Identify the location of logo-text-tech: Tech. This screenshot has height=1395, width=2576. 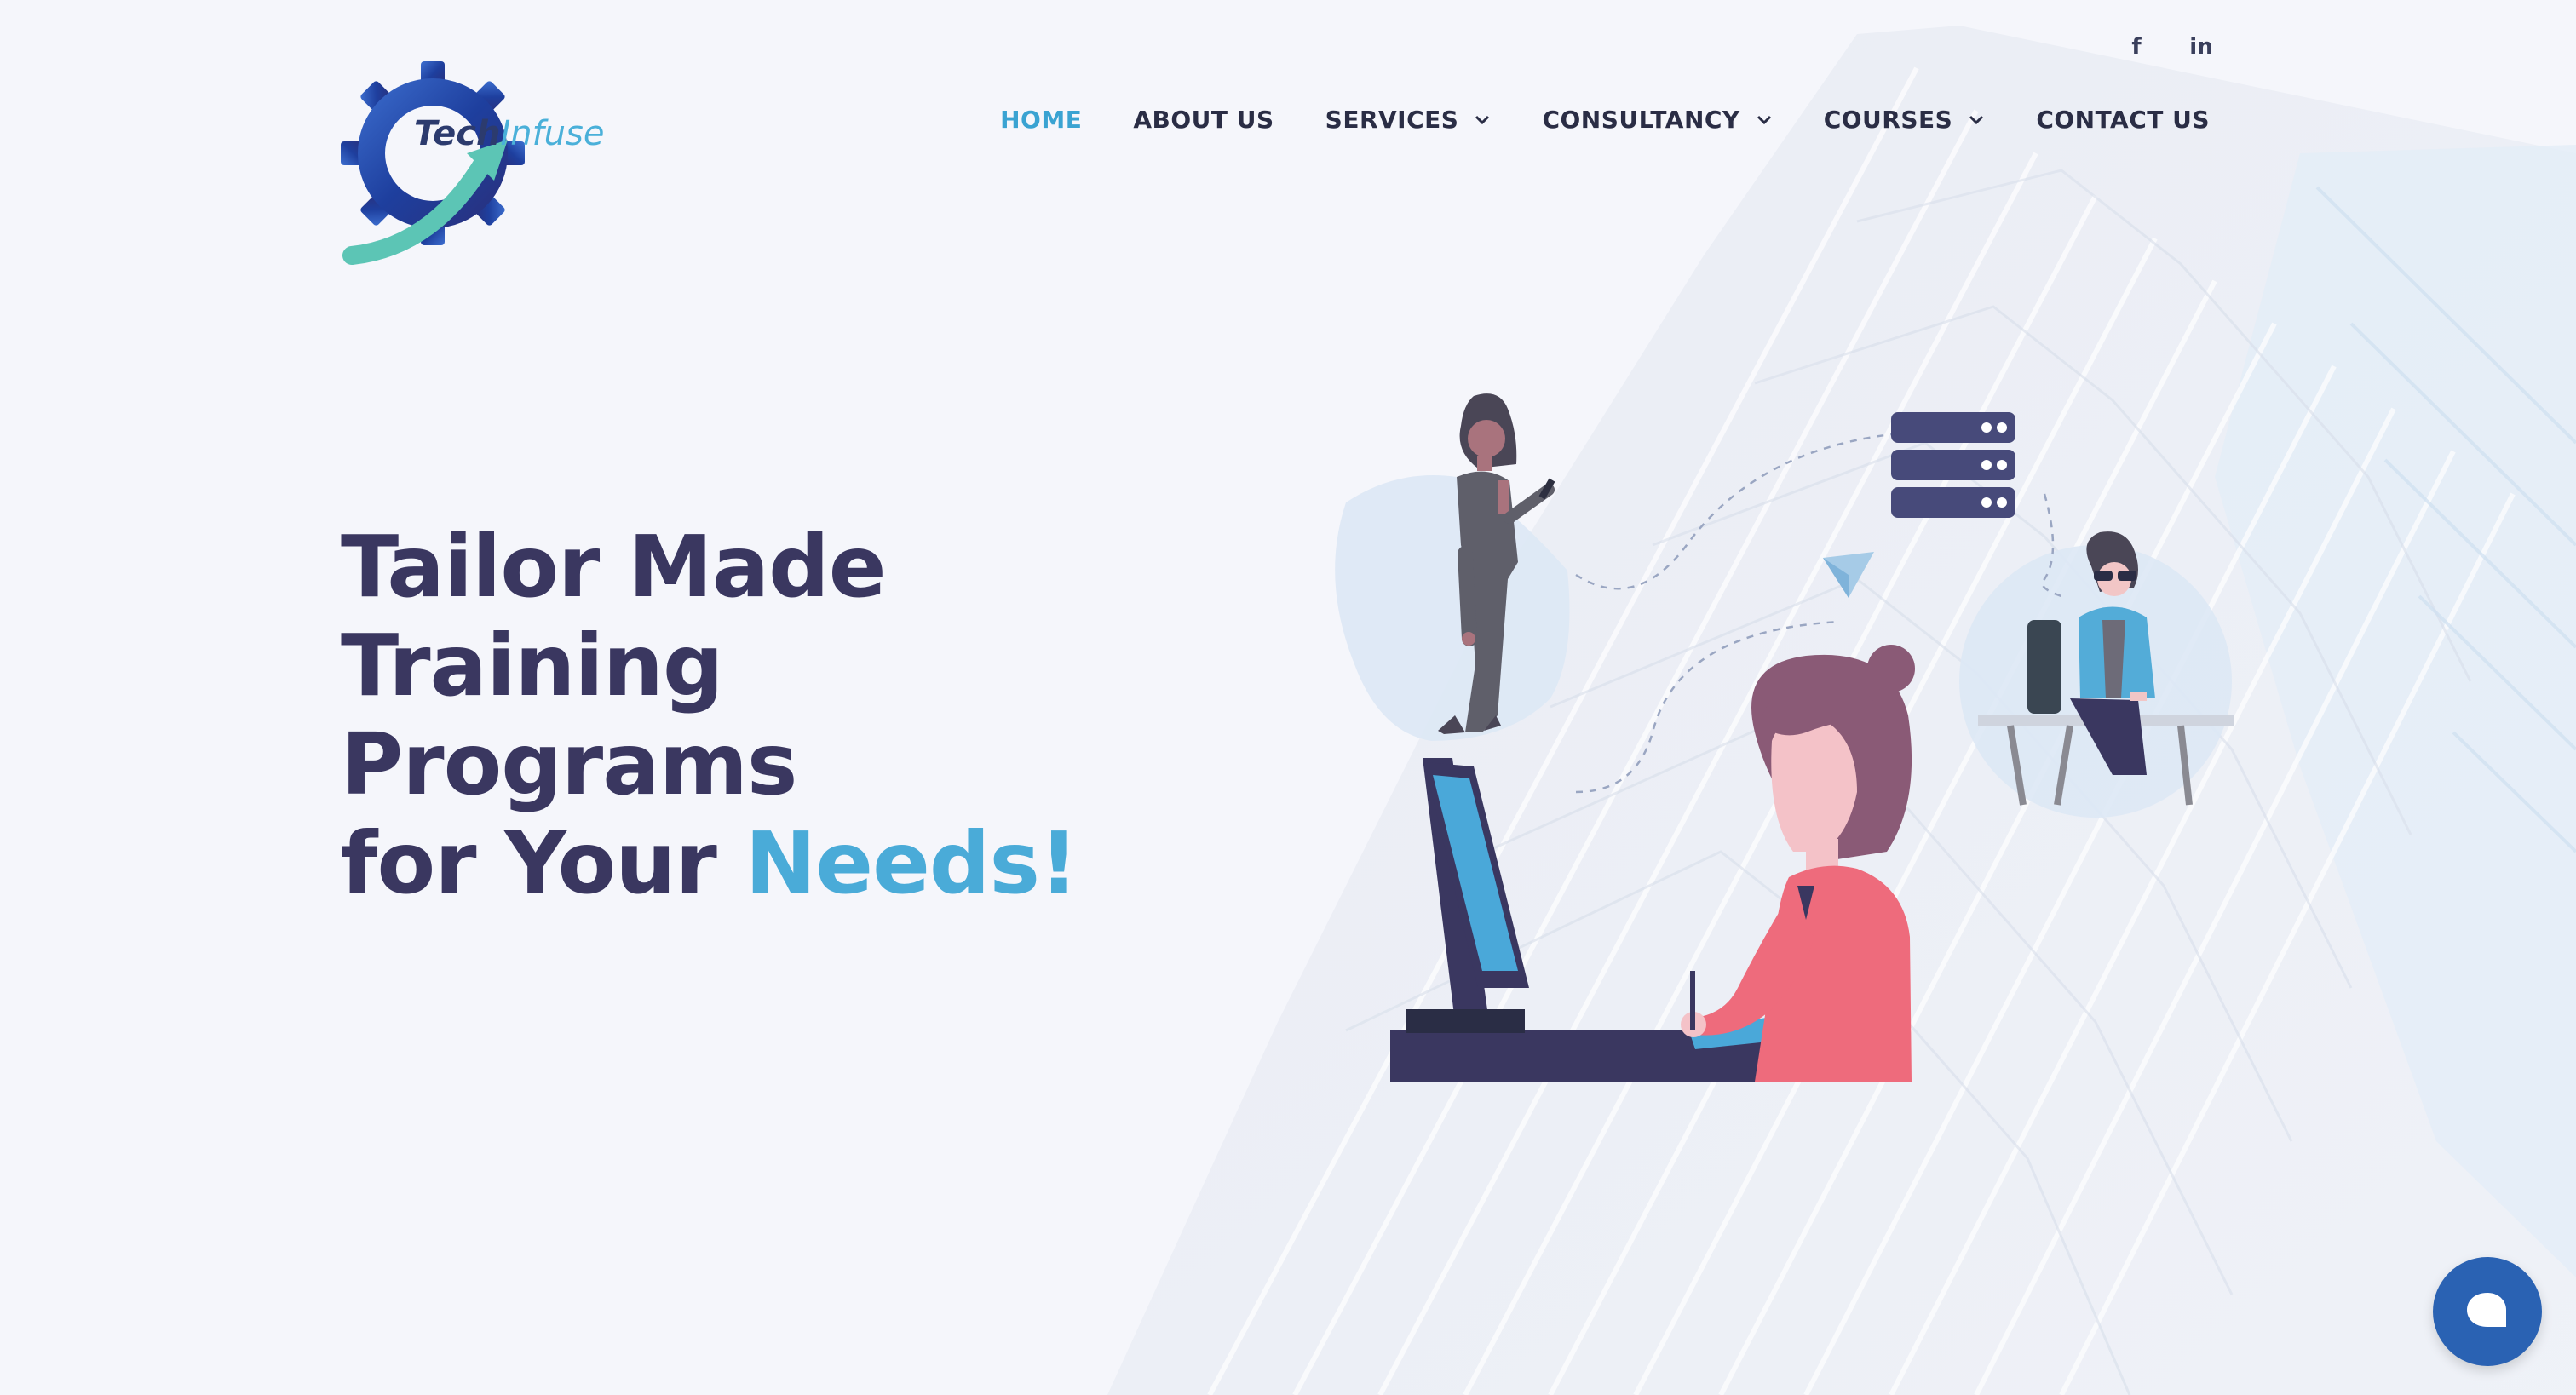
(457, 133).